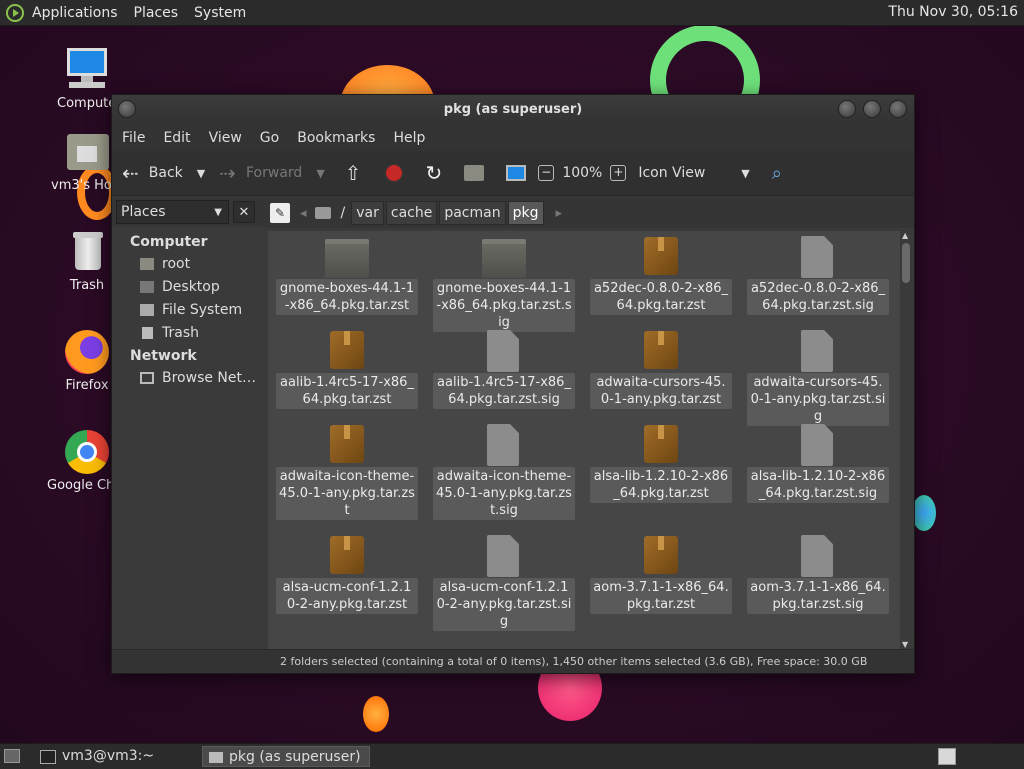  I want to click on forward-button: ⇢ Forward, so click(260, 173).